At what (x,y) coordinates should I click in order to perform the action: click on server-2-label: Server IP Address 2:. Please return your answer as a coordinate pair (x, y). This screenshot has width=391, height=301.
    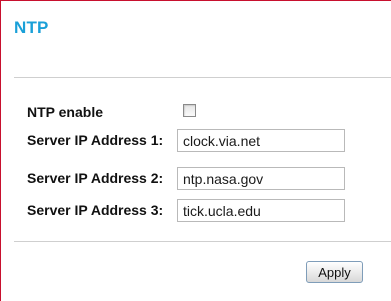
    Looking at the image, I should click on (95, 178).